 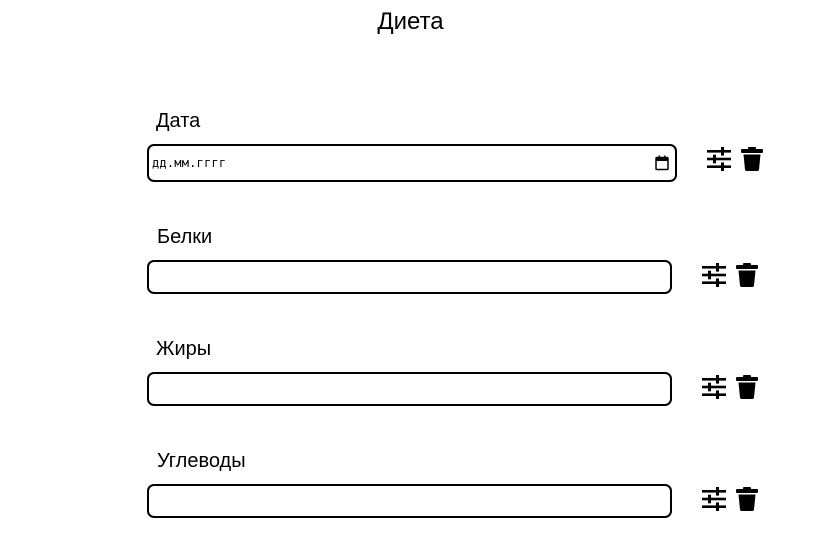 What do you see at coordinates (662, 163) in the screenshot?
I see `calendar-icon` at bounding box center [662, 163].